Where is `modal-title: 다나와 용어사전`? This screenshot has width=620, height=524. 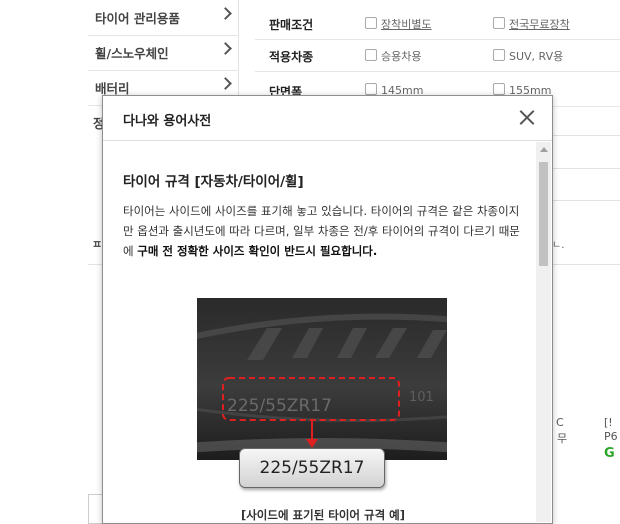 modal-title: 다나와 용어사전 is located at coordinates (167, 121).